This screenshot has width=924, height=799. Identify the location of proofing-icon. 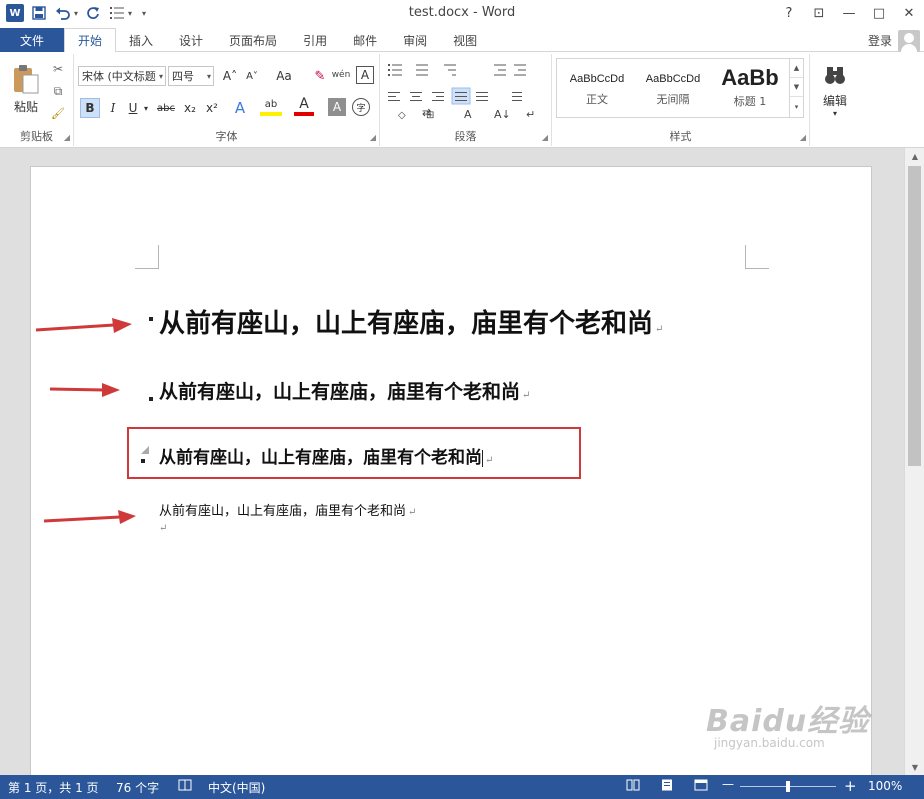
(185, 786).